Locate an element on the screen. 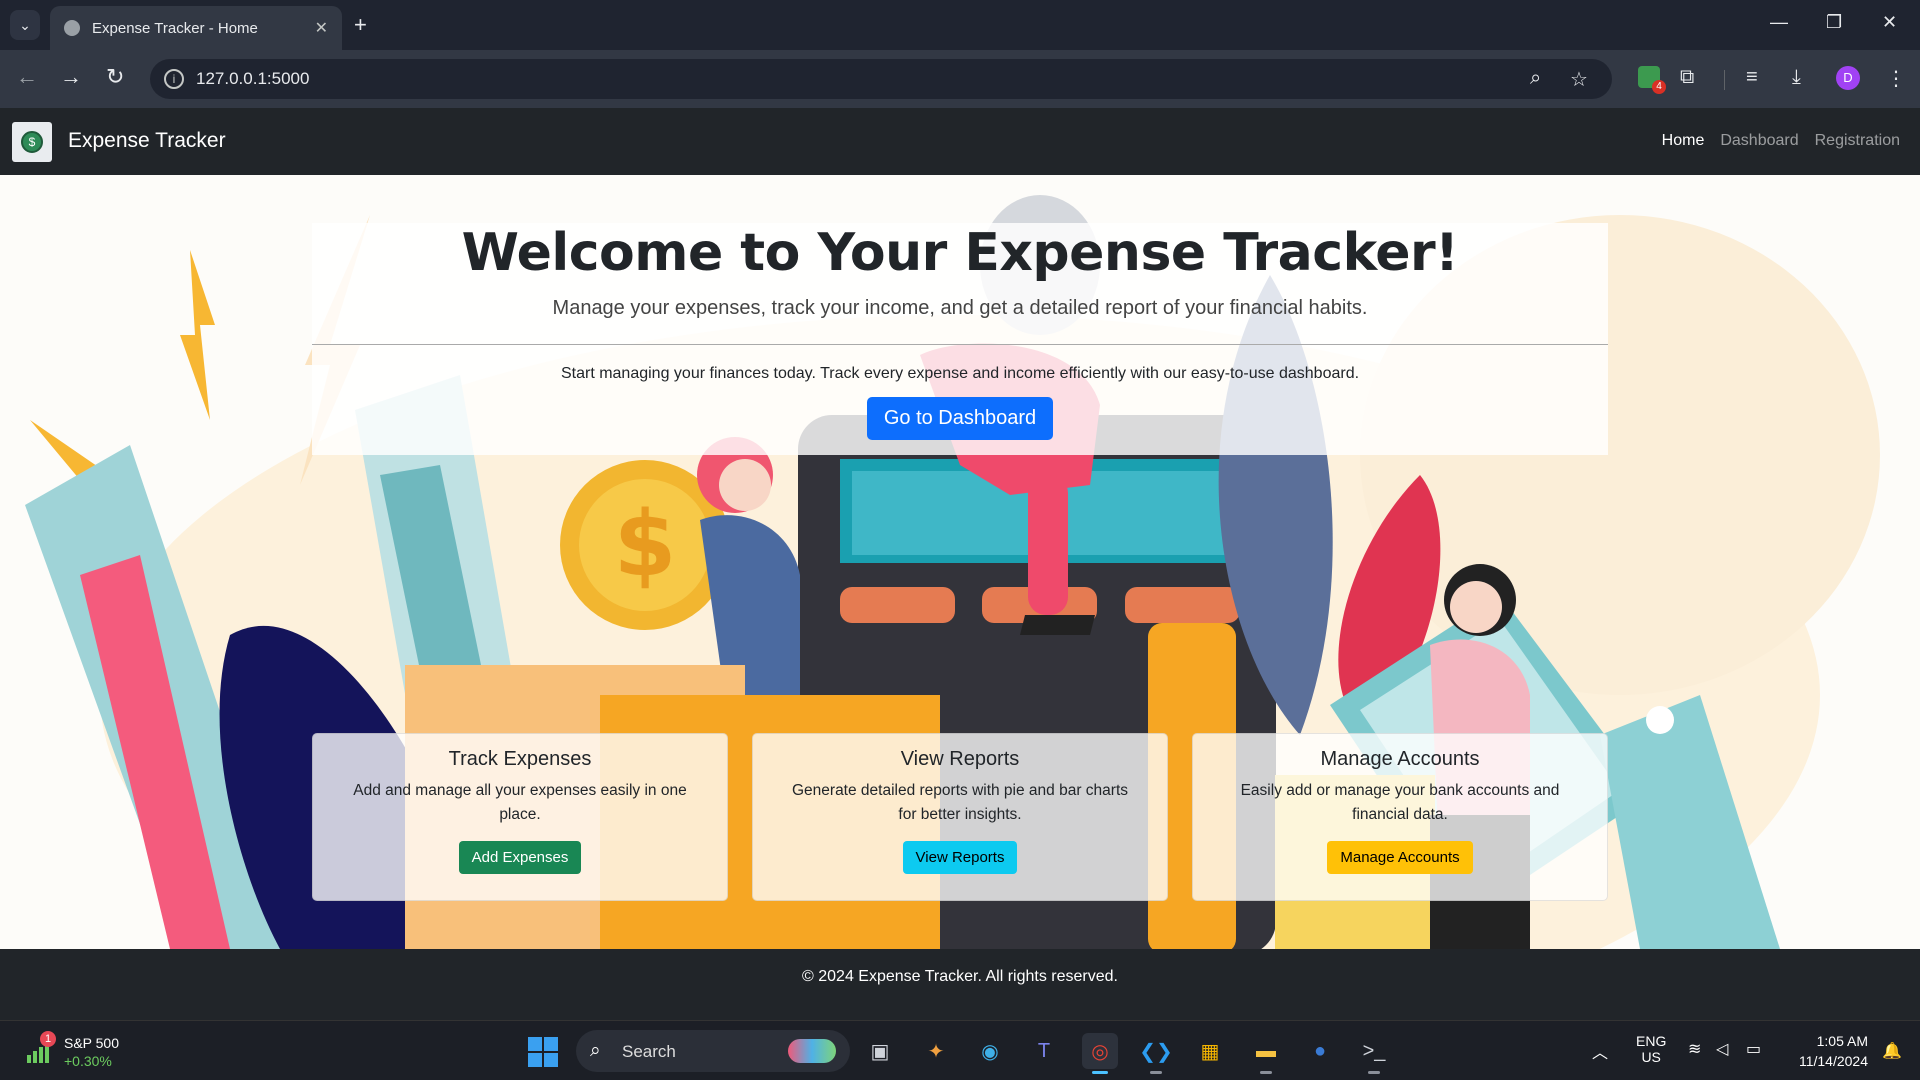  page-title: Welcome to Your Expense Tracker! is located at coordinates (960, 253).